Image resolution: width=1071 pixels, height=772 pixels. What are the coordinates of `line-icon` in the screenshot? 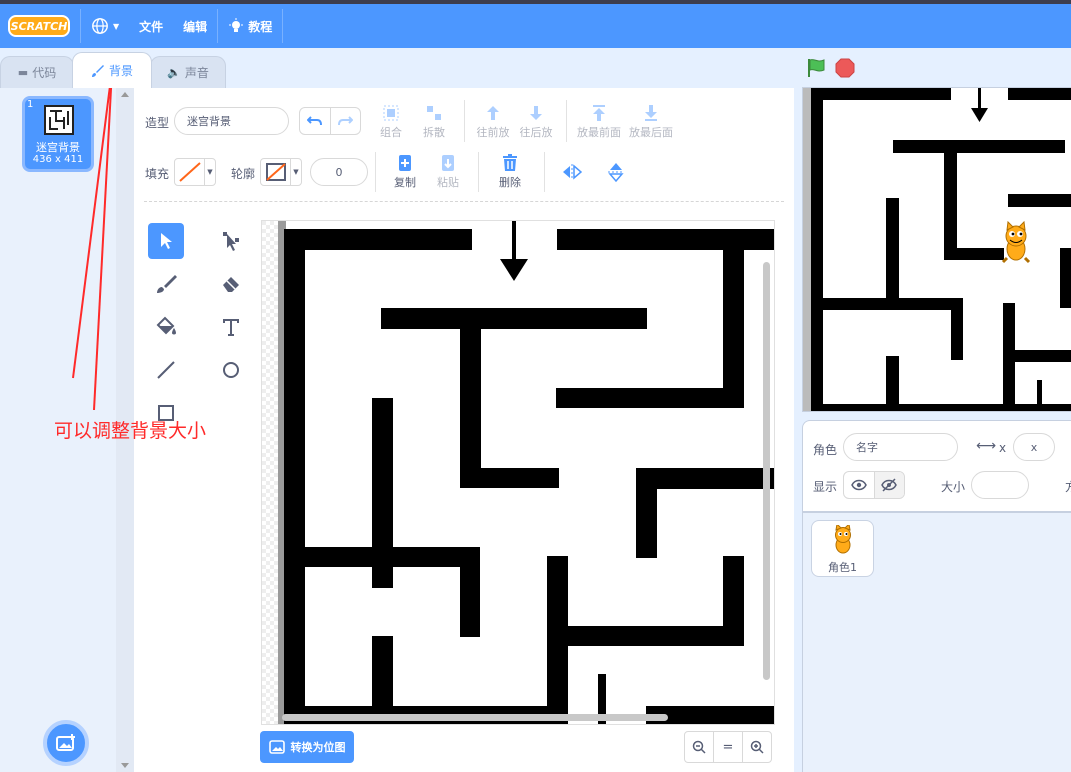 It's located at (166, 370).